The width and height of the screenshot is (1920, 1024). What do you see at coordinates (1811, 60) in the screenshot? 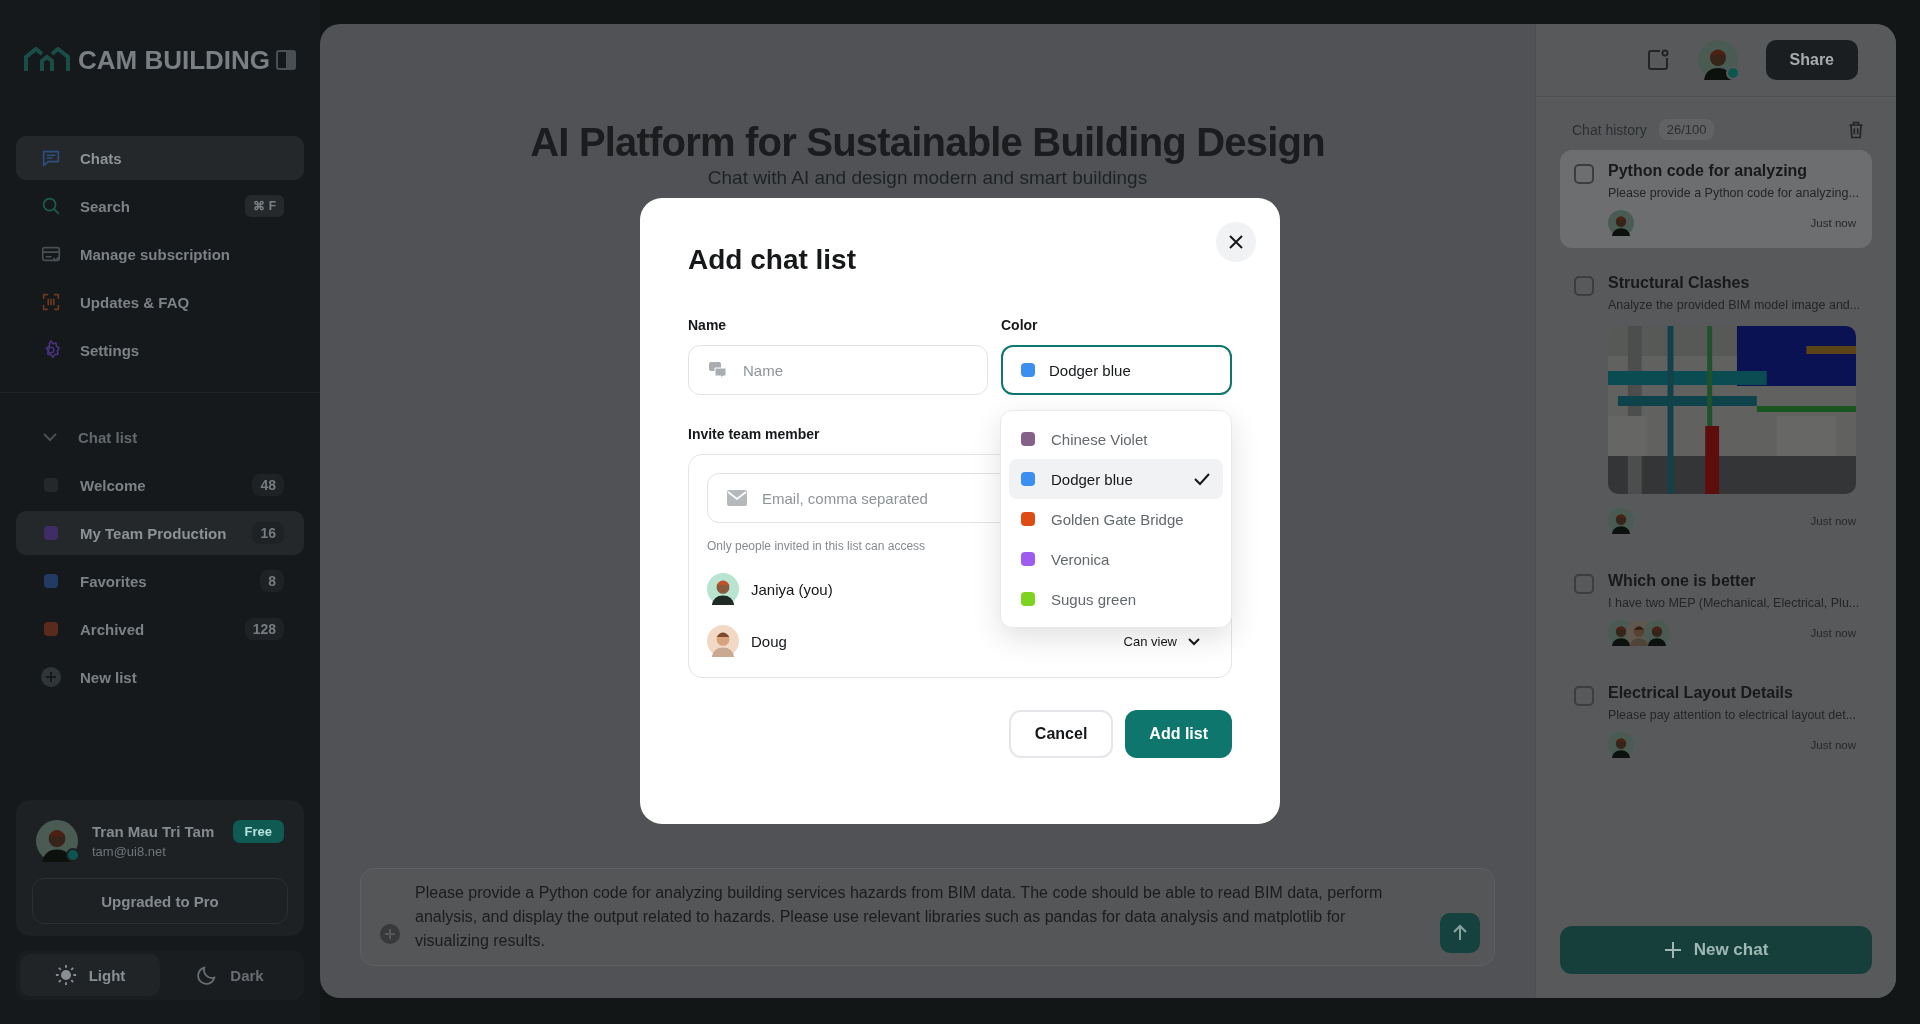
I see `share-button: Share` at bounding box center [1811, 60].